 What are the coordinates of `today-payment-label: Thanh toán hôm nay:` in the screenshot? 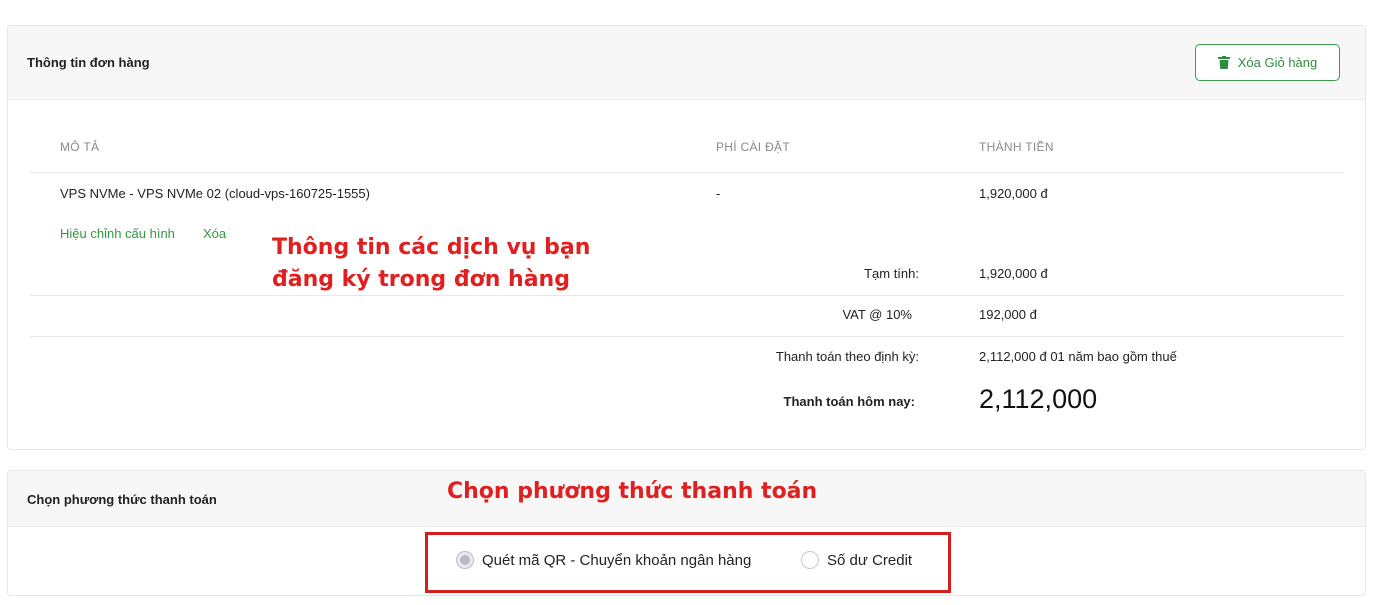 It's located at (849, 401).